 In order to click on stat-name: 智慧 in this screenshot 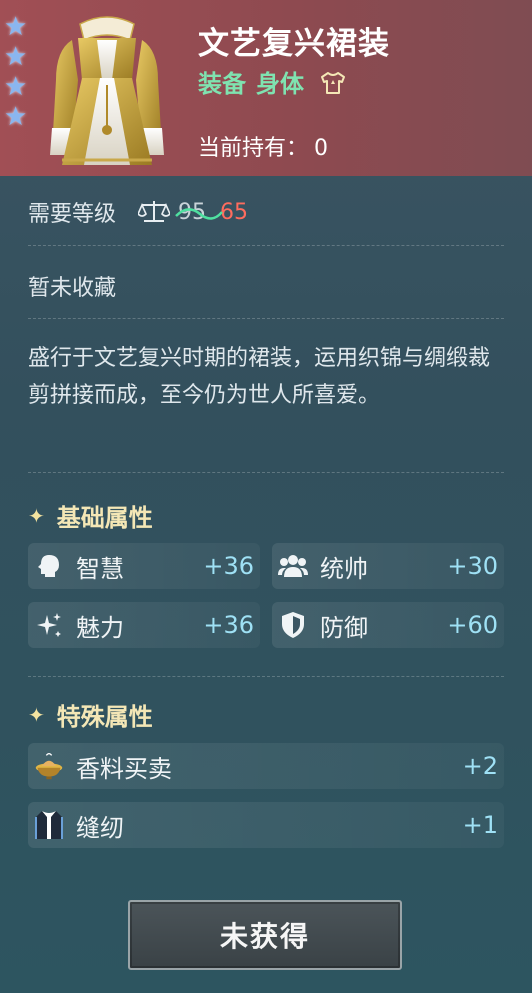, I will do `click(100, 568)`.